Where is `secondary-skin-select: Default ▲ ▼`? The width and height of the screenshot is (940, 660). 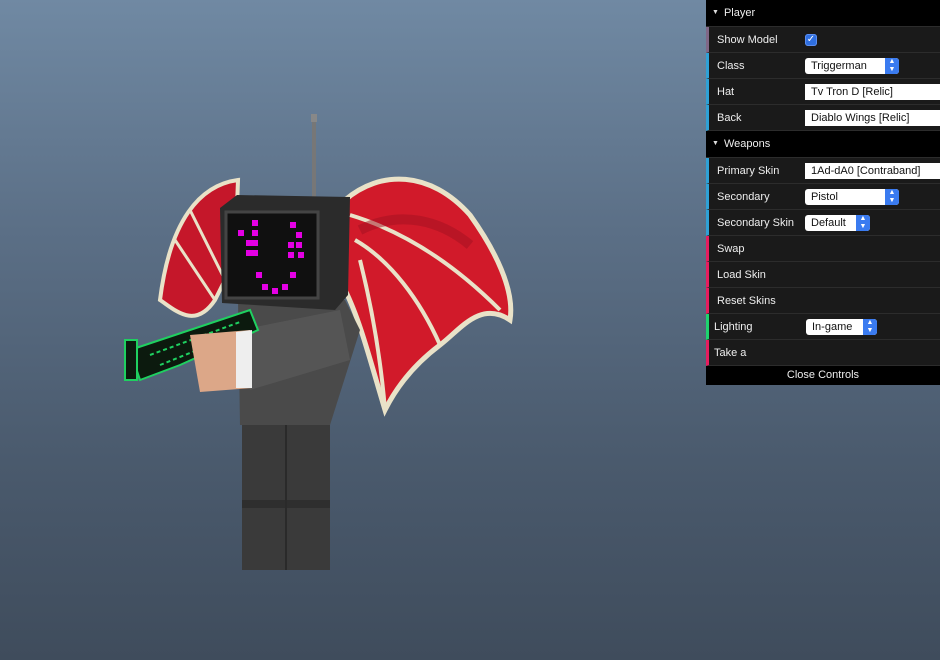
secondary-skin-select: Default ▲ ▼ is located at coordinates (837, 222).